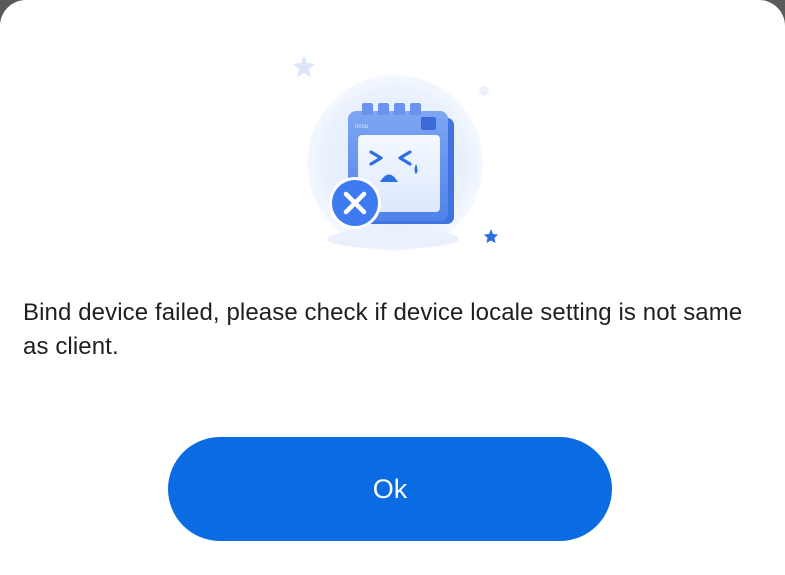  Describe the element at coordinates (484, 91) in the screenshot. I see `sparkle-dot-icon` at that location.